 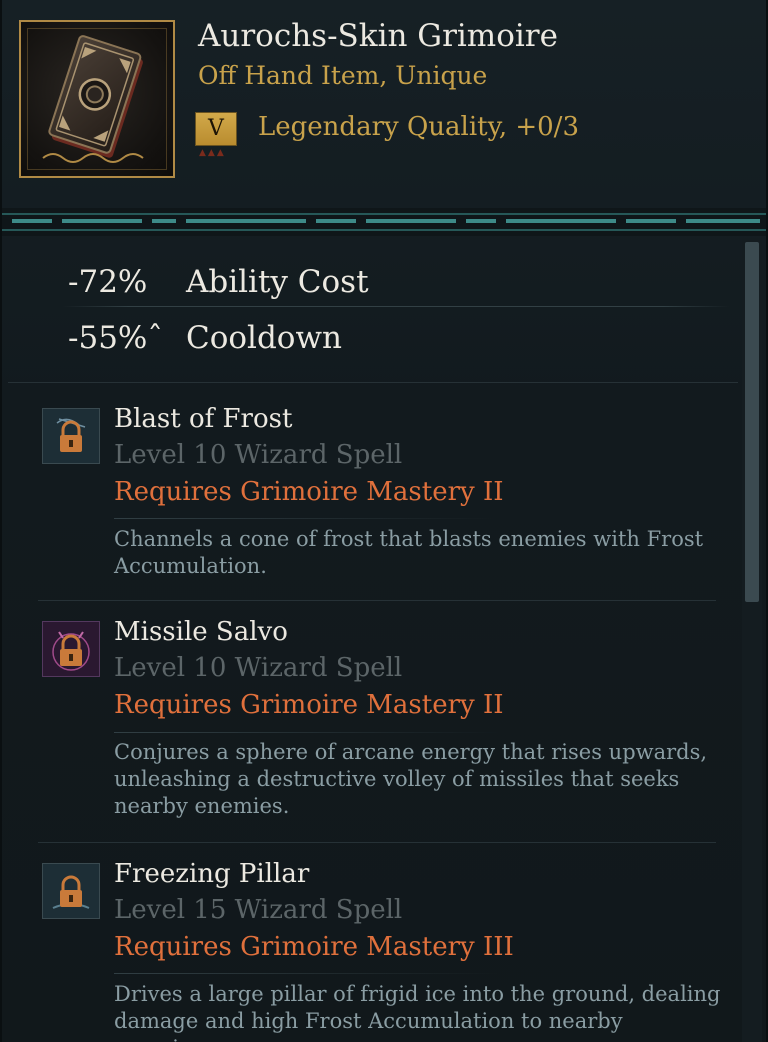 I want to click on arcane-lock-icon, so click(x=71, y=649).